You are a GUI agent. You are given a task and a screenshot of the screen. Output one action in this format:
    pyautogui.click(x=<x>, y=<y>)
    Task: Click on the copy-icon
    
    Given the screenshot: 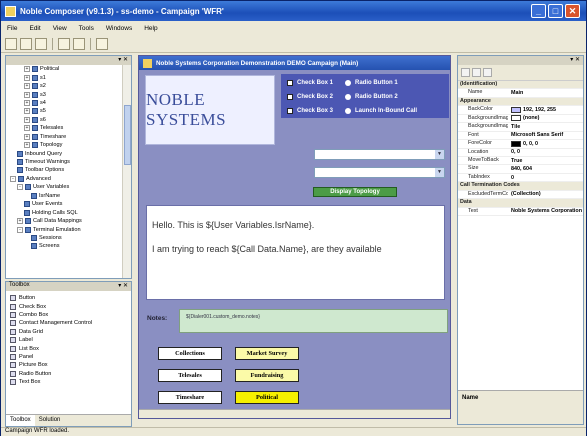 What is the action you would take?
    pyautogui.click(x=79, y=43)
    